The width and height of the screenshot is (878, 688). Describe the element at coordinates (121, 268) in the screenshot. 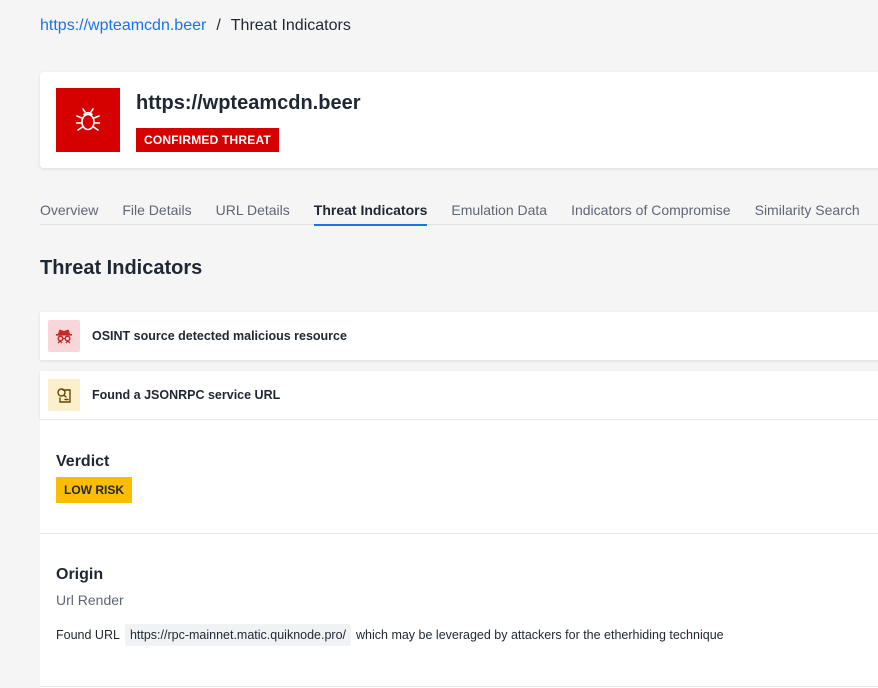

I see `section-title: Threat Indicators` at that location.